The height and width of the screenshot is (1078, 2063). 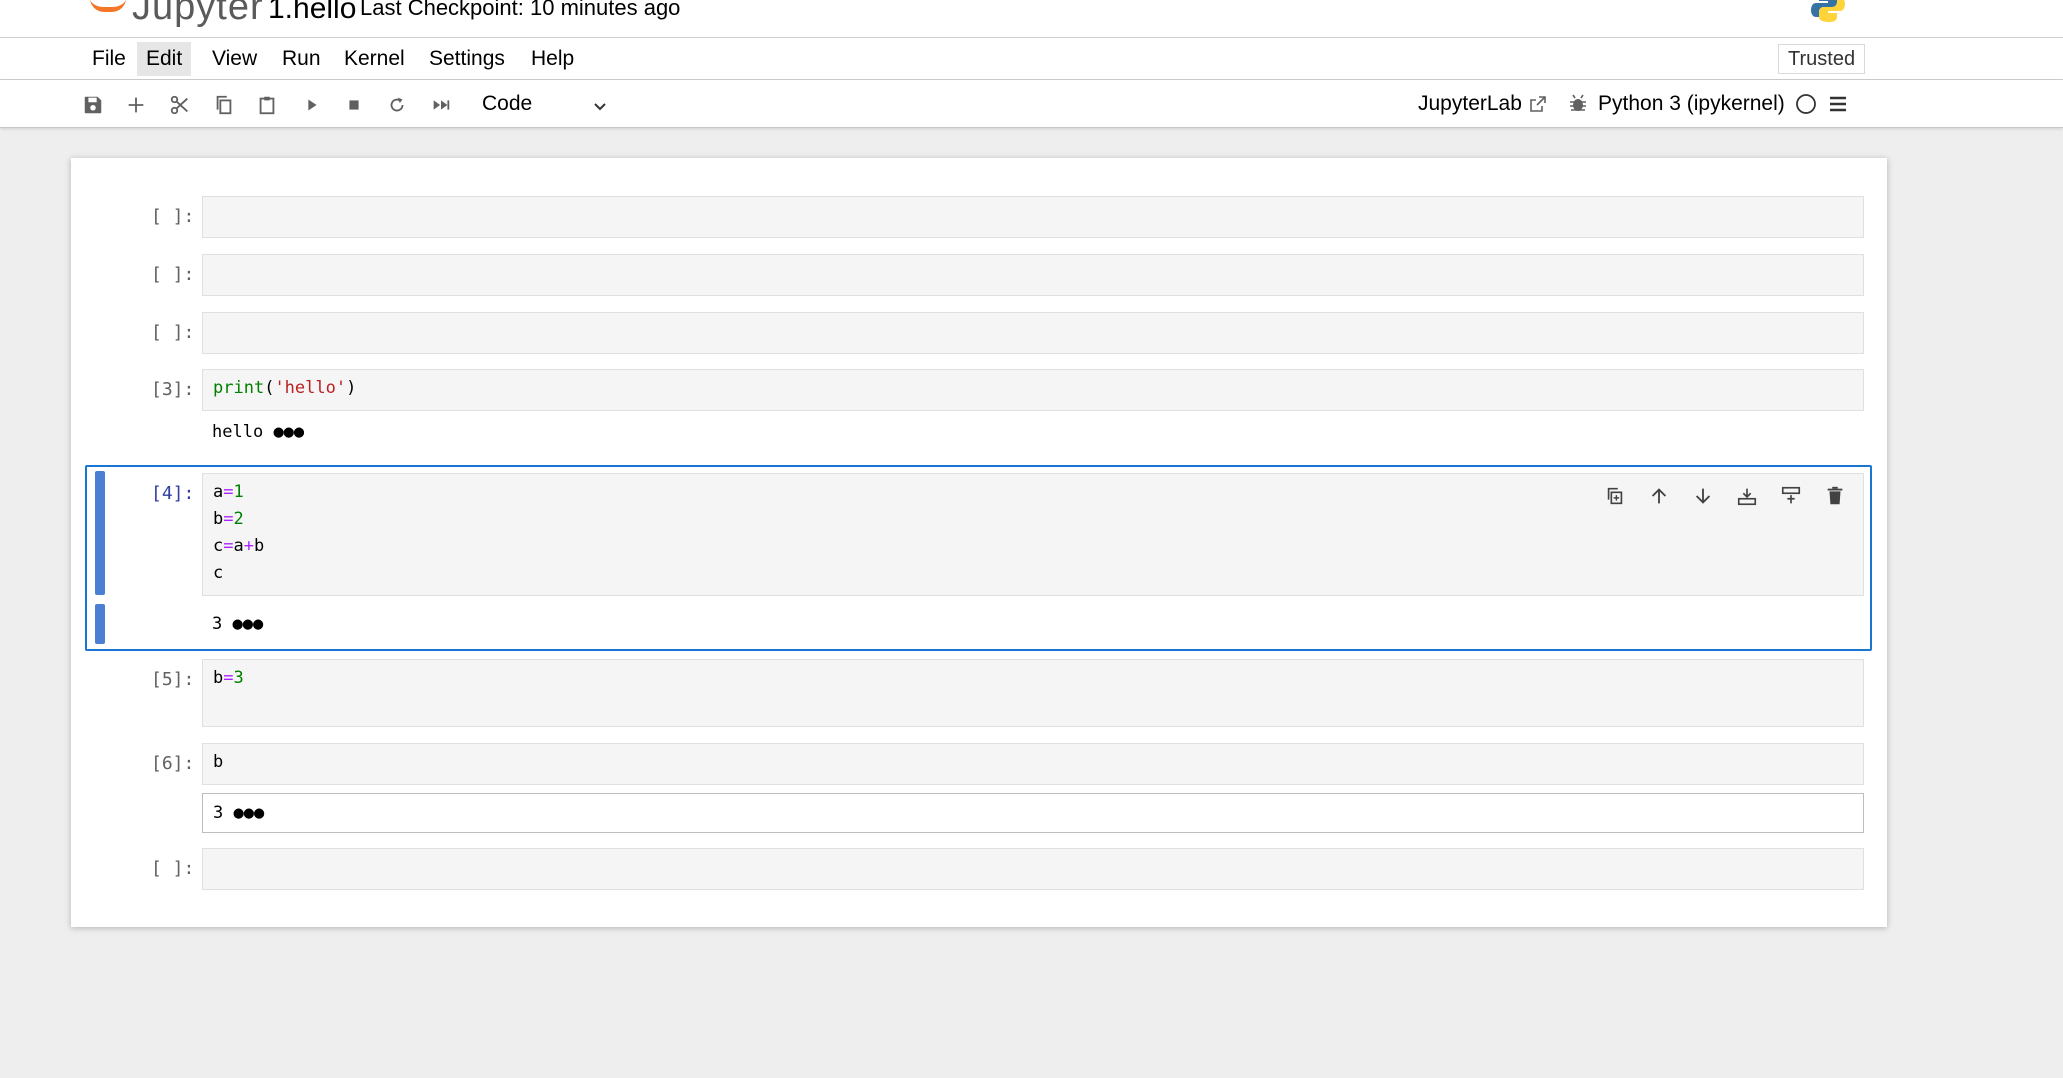 What do you see at coordinates (218, 762) in the screenshot?
I see `code-line: b` at bounding box center [218, 762].